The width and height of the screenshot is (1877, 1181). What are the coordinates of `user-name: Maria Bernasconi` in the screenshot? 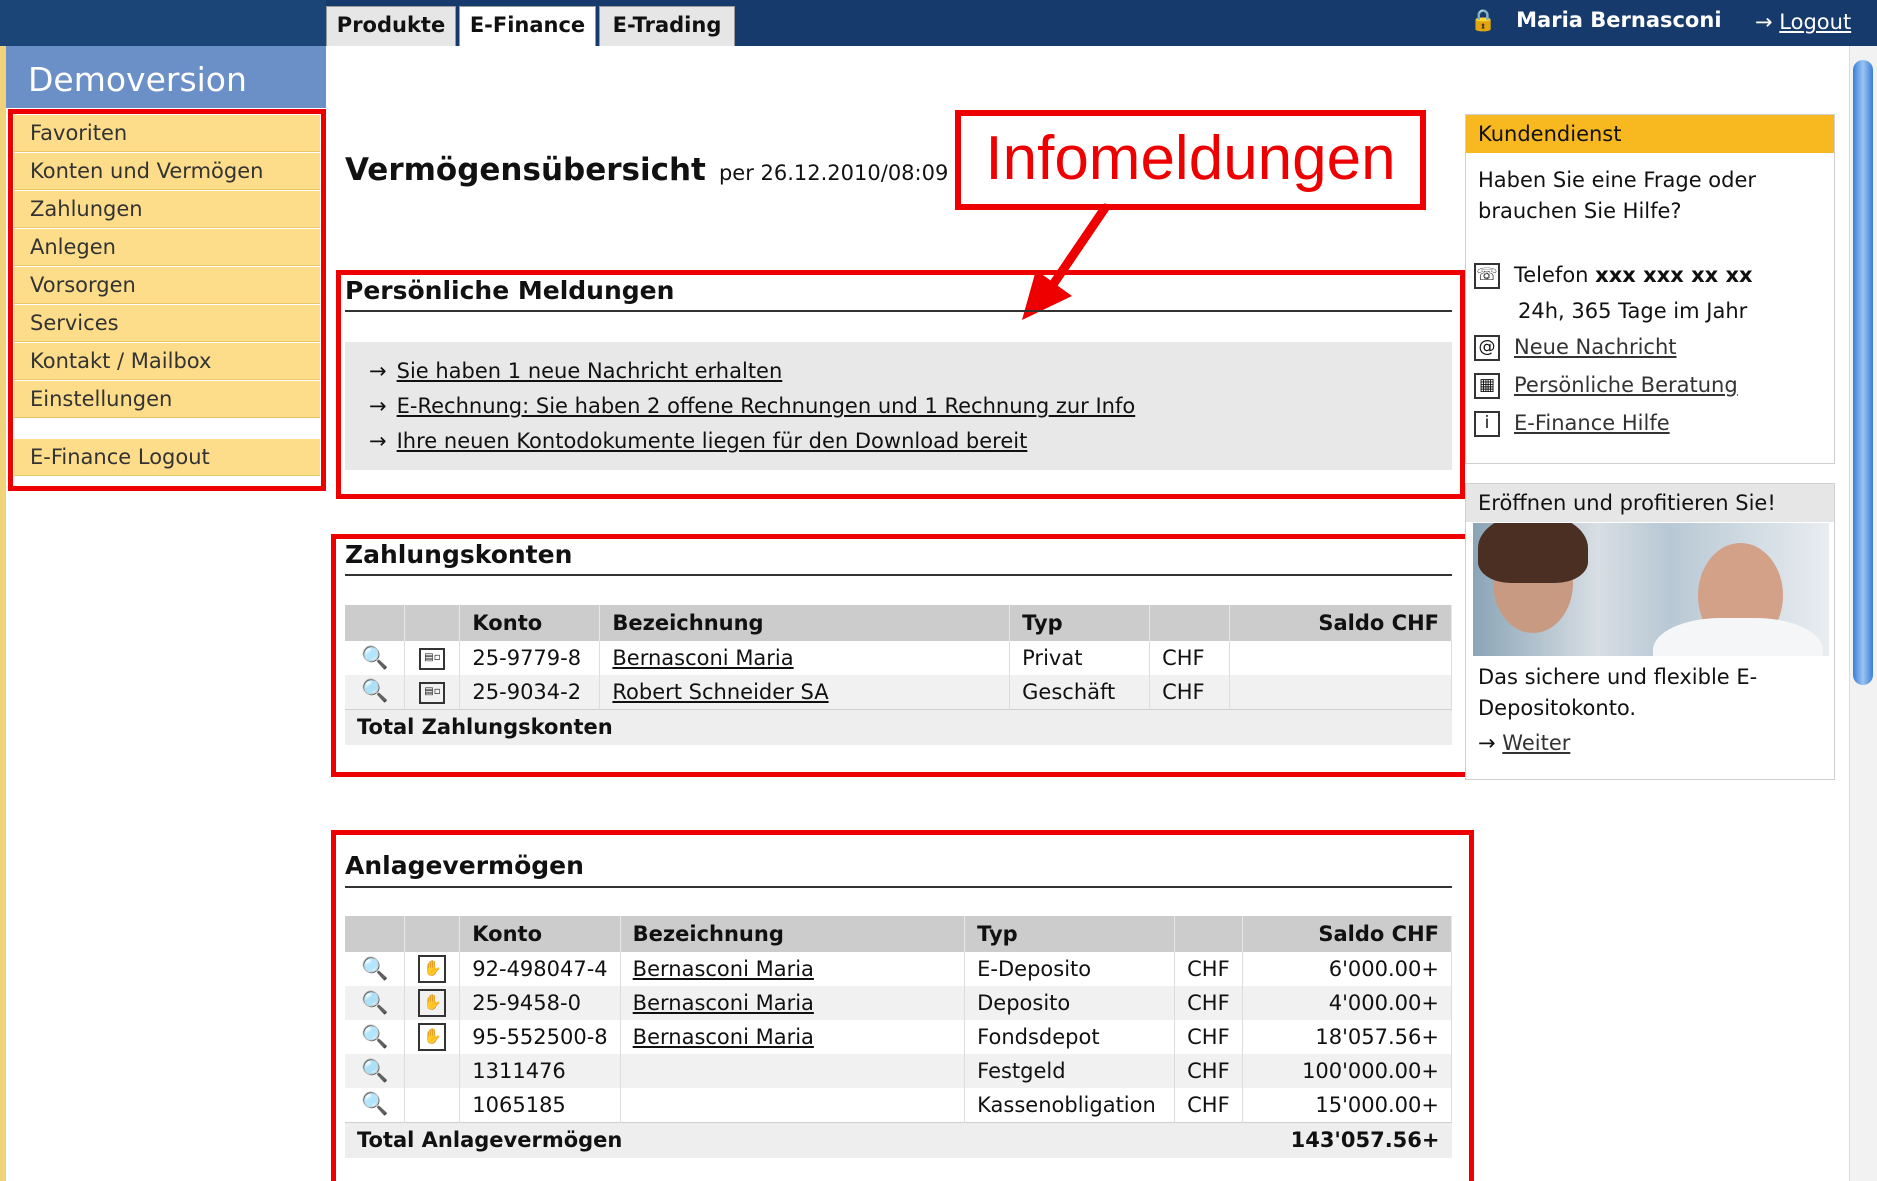 It's located at (1619, 20).